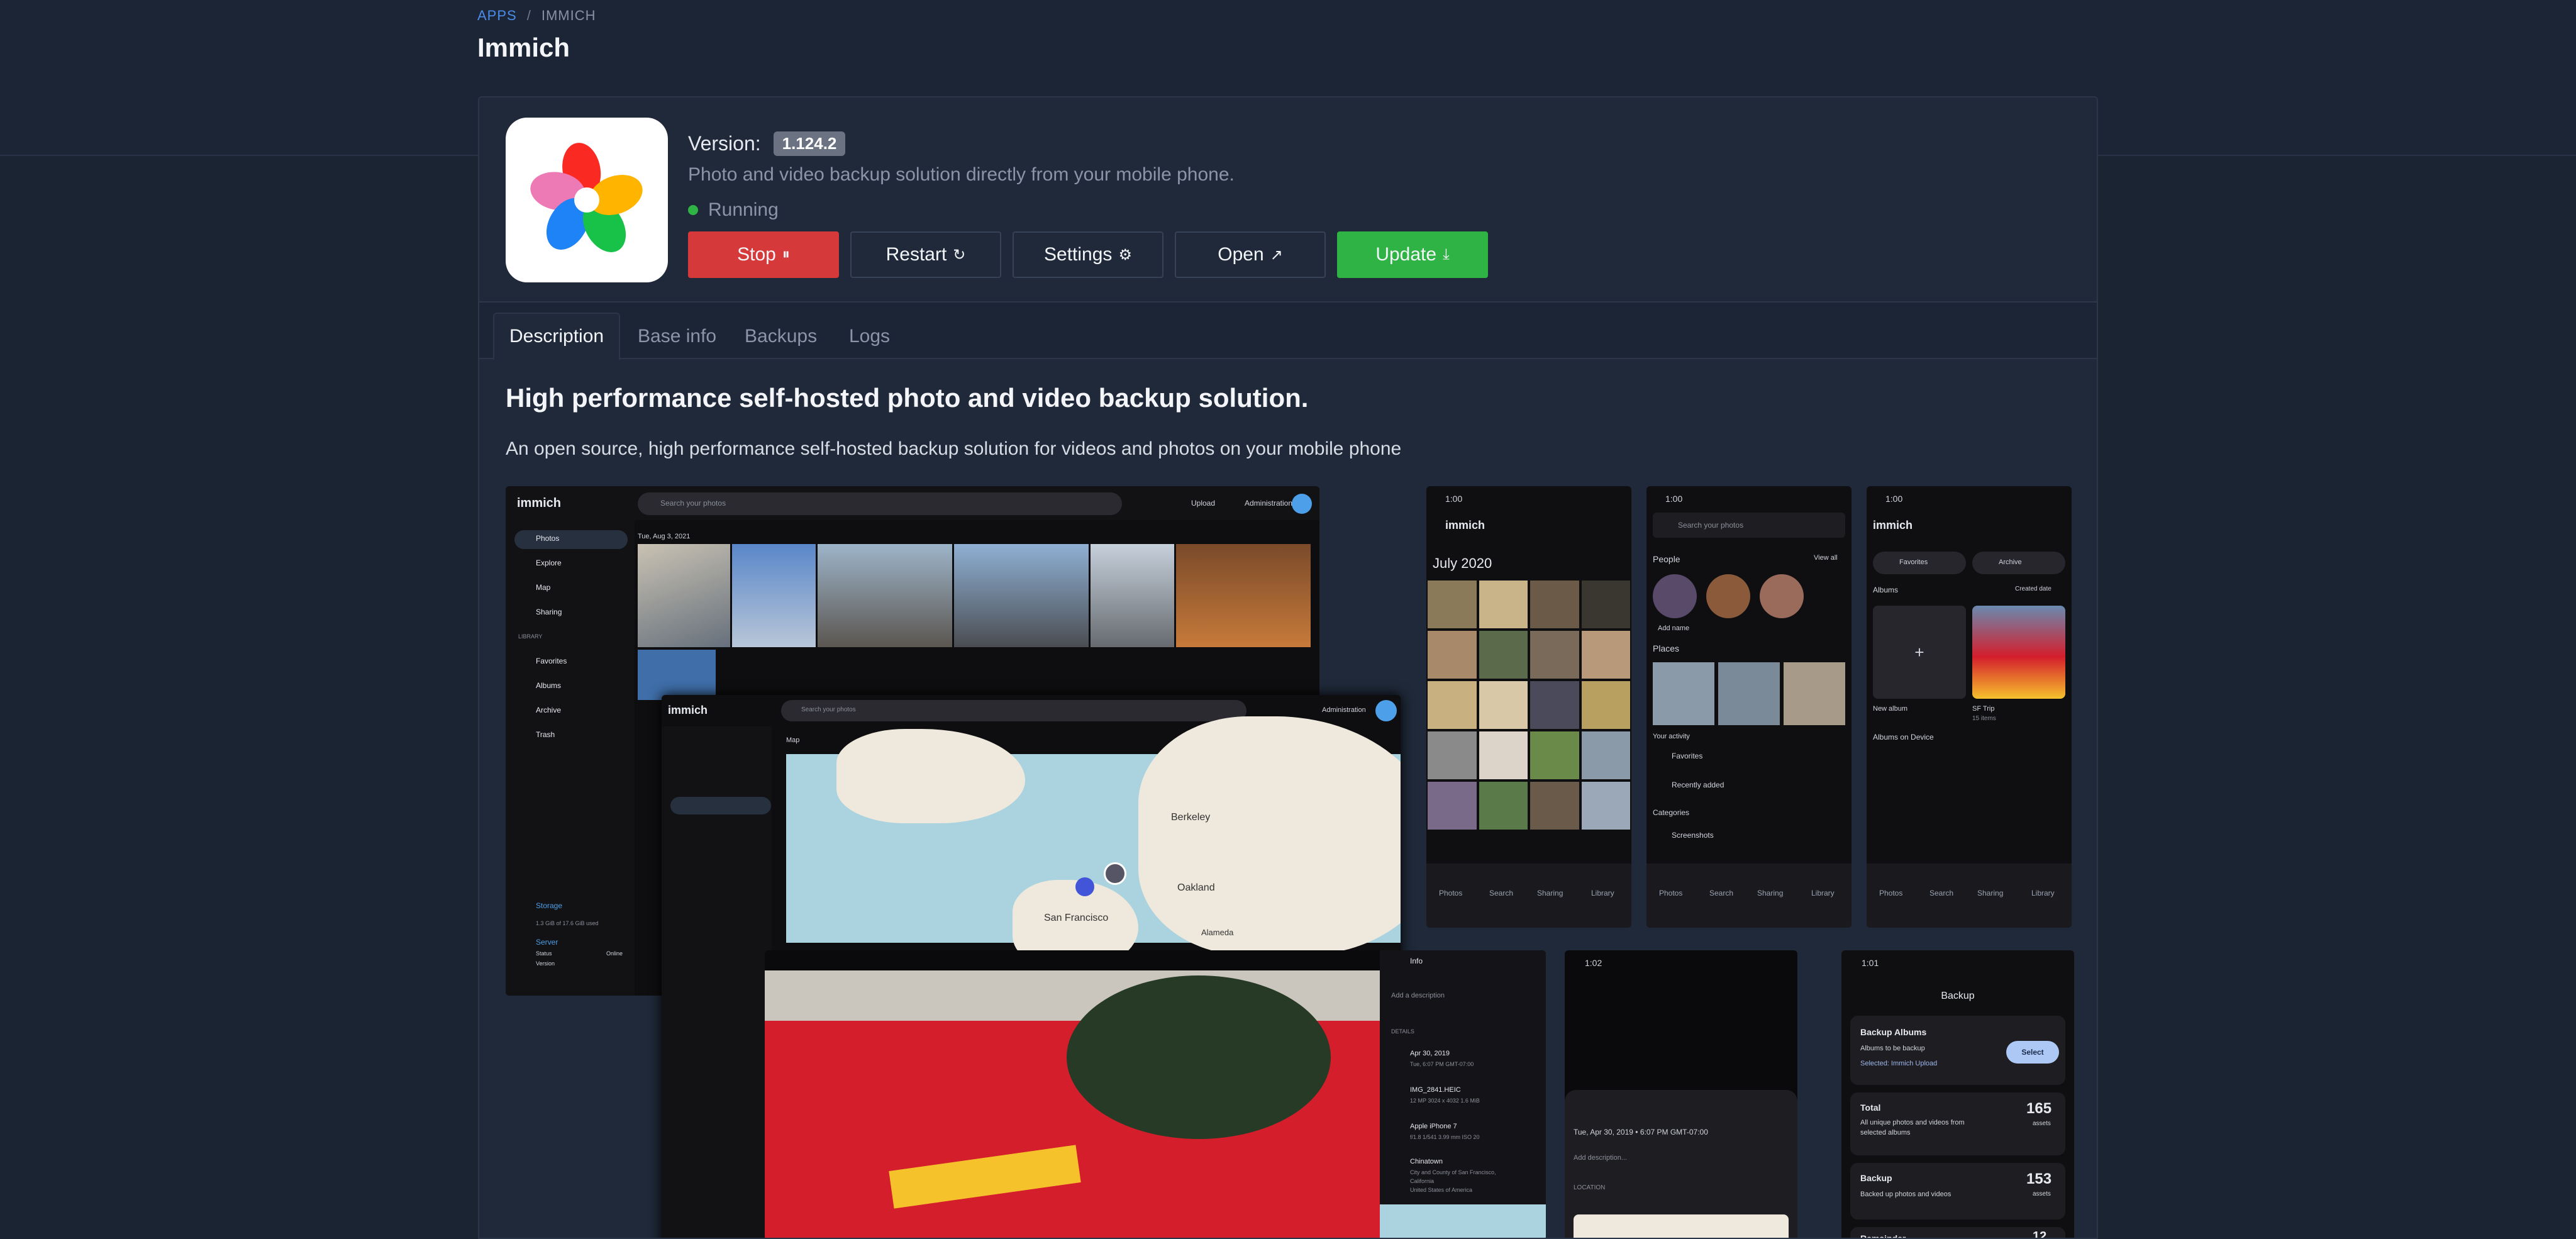 This screenshot has width=2576, height=1239. What do you see at coordinates (781, 336) in the screenshot?
I see `tab-backups: Backups` at bounding box center [781, 336].